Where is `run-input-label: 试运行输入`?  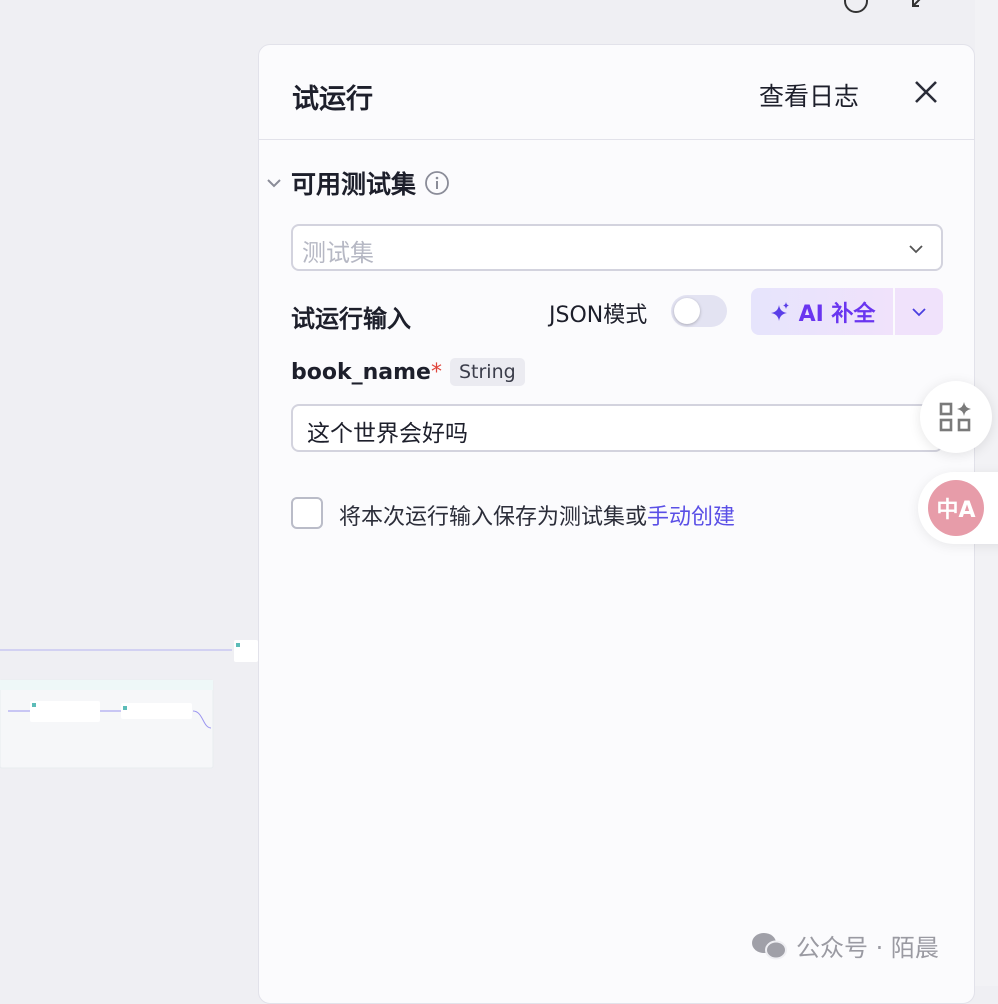
run-input-label: 试运行输入 is located at coordinates (351, 319).